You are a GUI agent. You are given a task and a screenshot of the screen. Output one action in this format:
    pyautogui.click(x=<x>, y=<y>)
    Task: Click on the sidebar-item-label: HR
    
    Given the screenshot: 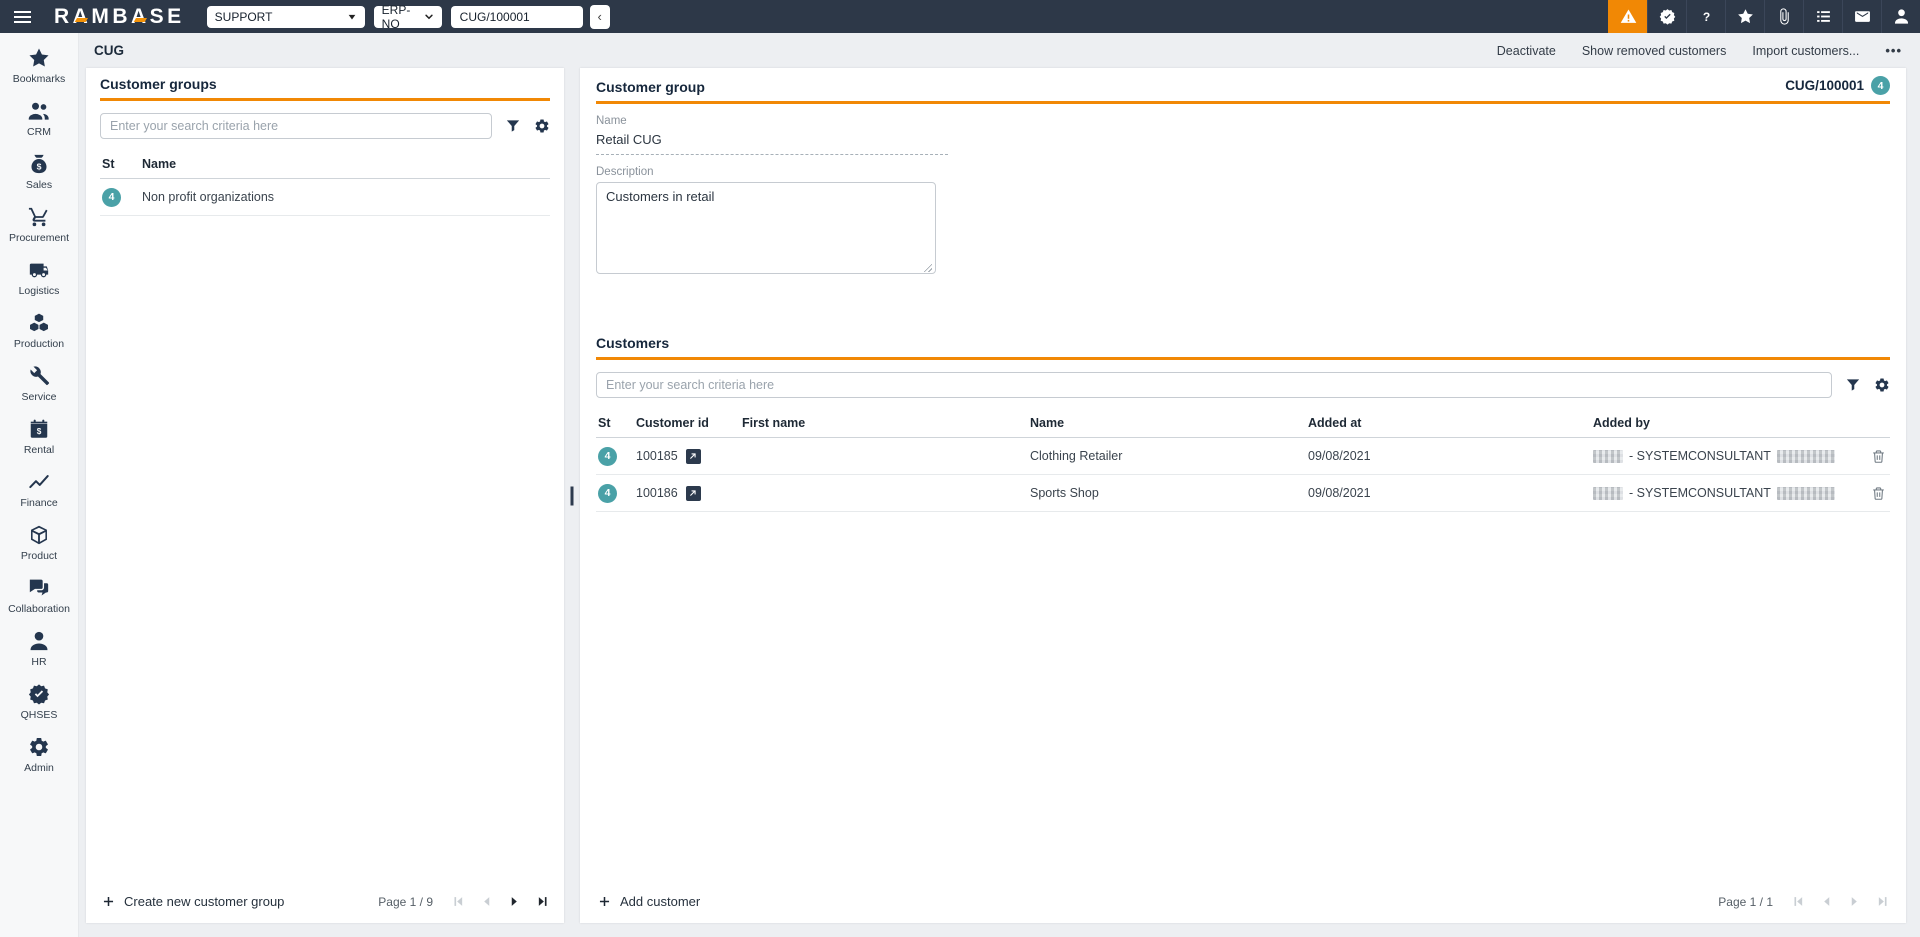 What is the action you would take?
    pyautogui.click(x=39, y=662)
    